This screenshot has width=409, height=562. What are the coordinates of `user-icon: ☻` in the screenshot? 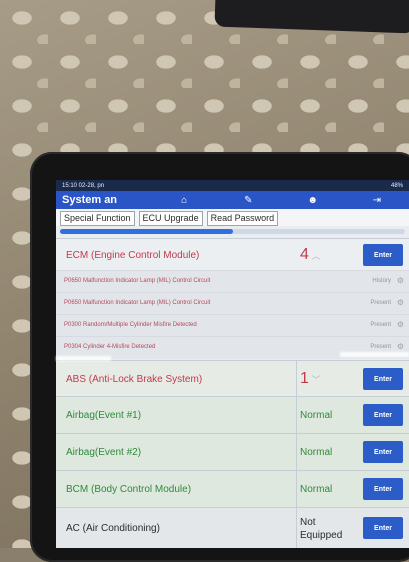 It's located at (313, 200).